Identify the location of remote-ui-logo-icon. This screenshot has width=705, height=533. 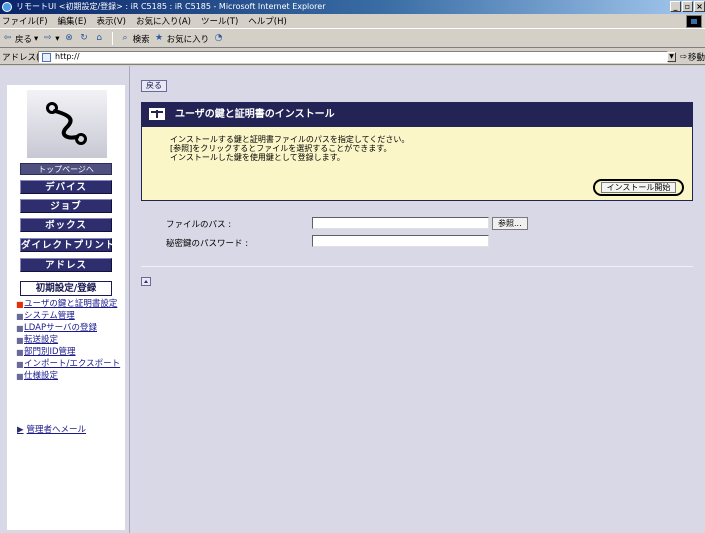
(66, 123).